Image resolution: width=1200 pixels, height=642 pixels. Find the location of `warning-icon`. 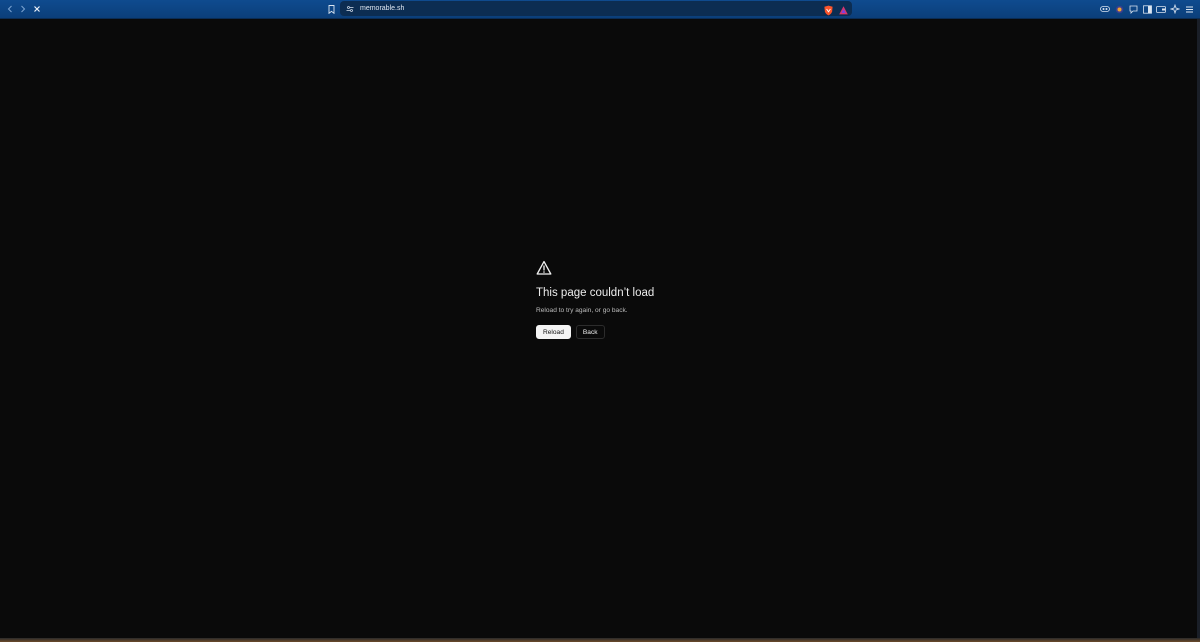

warning-icon is located at coordinates (544, 267).